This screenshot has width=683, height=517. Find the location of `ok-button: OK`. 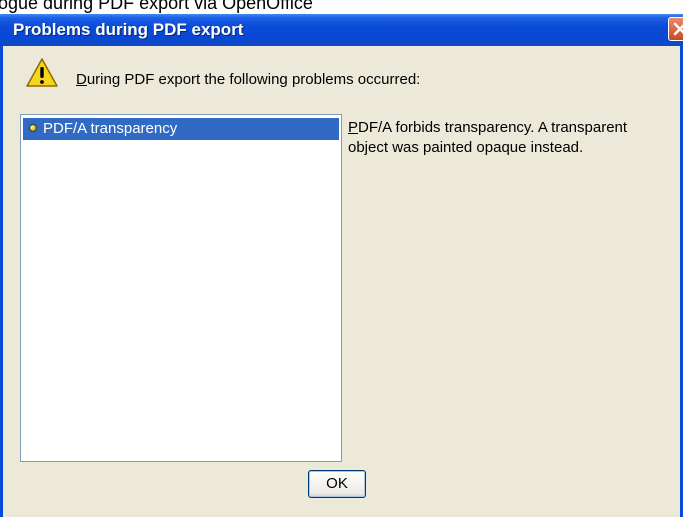

ok-button: OK is located at coordinates (337, 484).